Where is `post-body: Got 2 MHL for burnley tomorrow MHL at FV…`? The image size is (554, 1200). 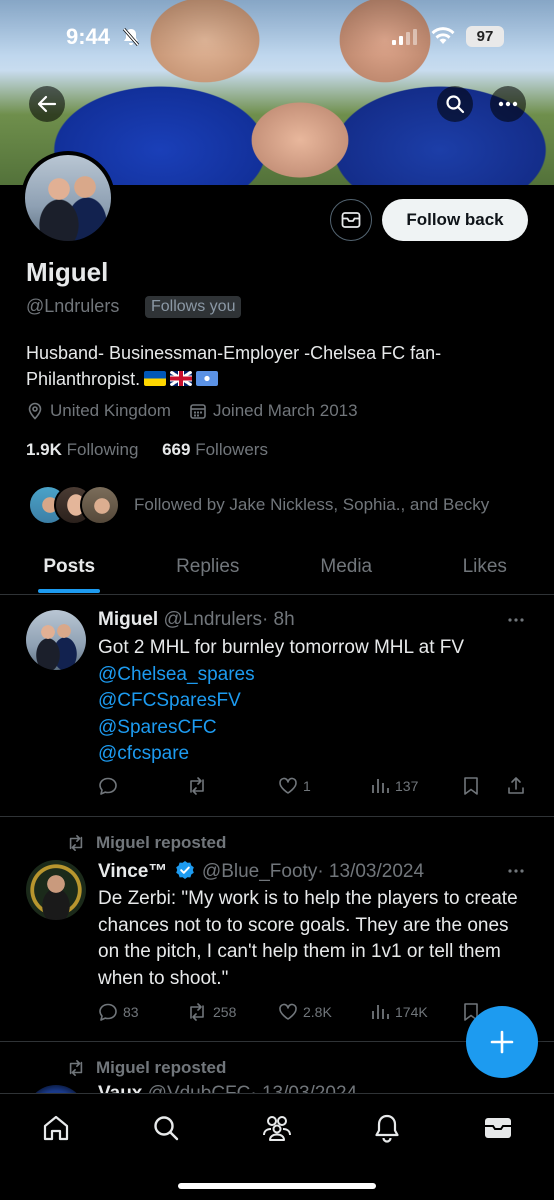 post-body: Got 2 MHL for burnley tomorrow MHL at FV… is located at coordinates (313, 701).